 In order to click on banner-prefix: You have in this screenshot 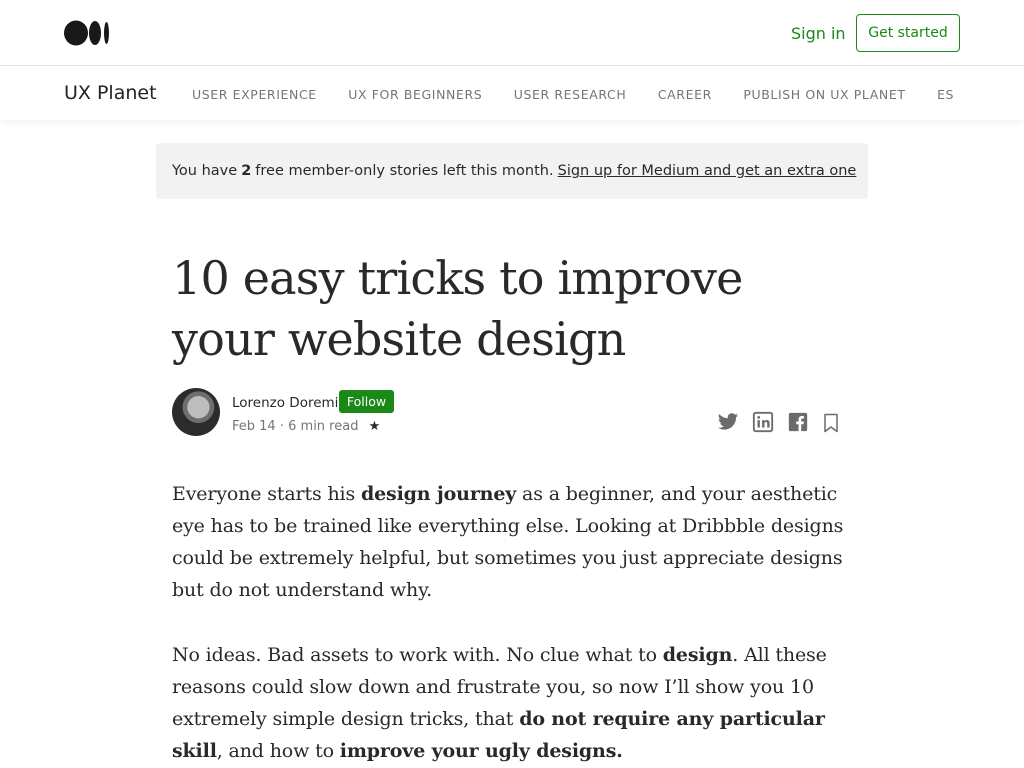, I will do `click(205, 171)`.